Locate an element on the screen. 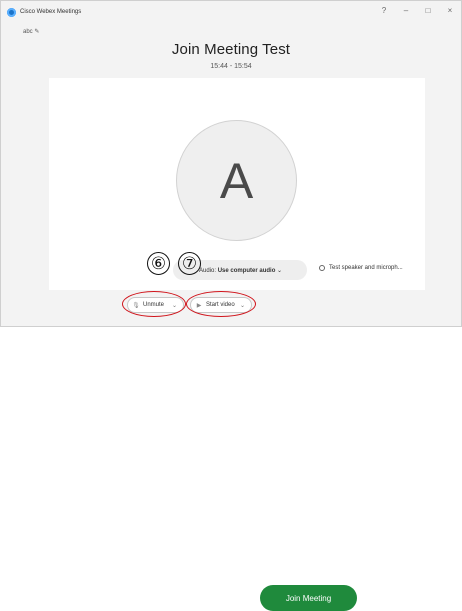 This screenshot has width=462, height=611. microphone-icon: 🎙 is located at coordinates (136, 305).